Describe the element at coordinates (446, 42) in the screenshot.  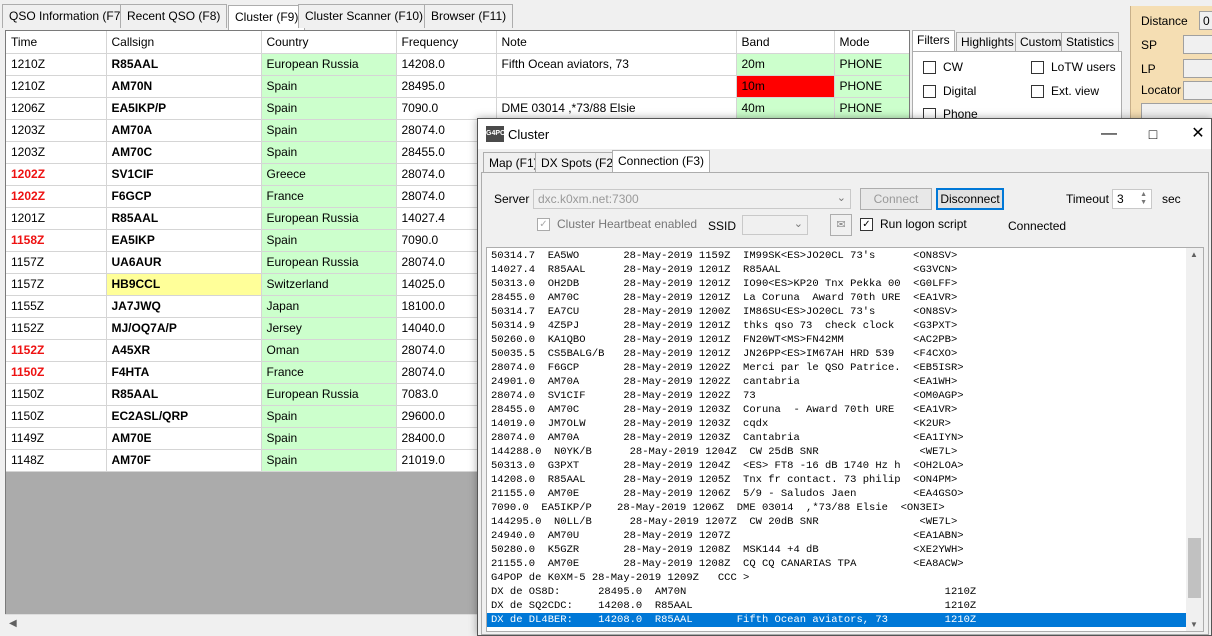
I see `column-header: Frequency` at that location.